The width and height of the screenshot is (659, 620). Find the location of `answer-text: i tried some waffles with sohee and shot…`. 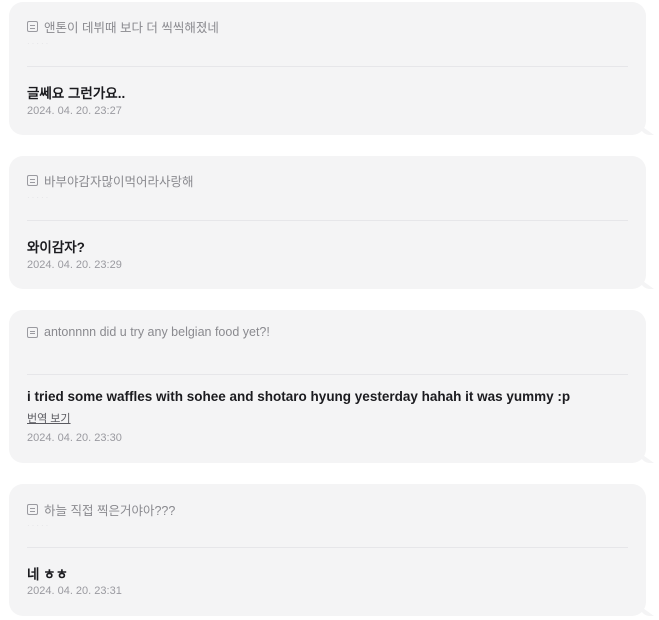

answer-text: i tried some waffles with sohee and shot… is located at coordinates (299, 396).